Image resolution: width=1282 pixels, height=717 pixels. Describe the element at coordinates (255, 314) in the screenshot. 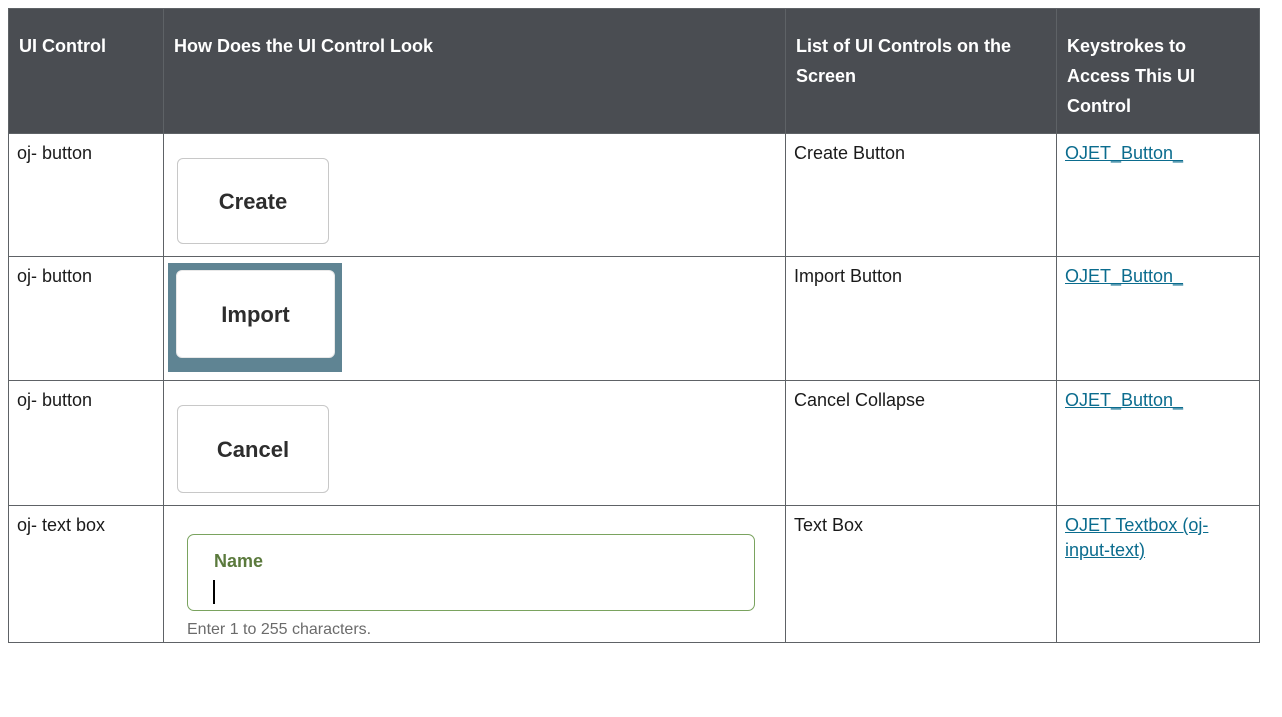

I see `import-button-preview: Import` at that location.